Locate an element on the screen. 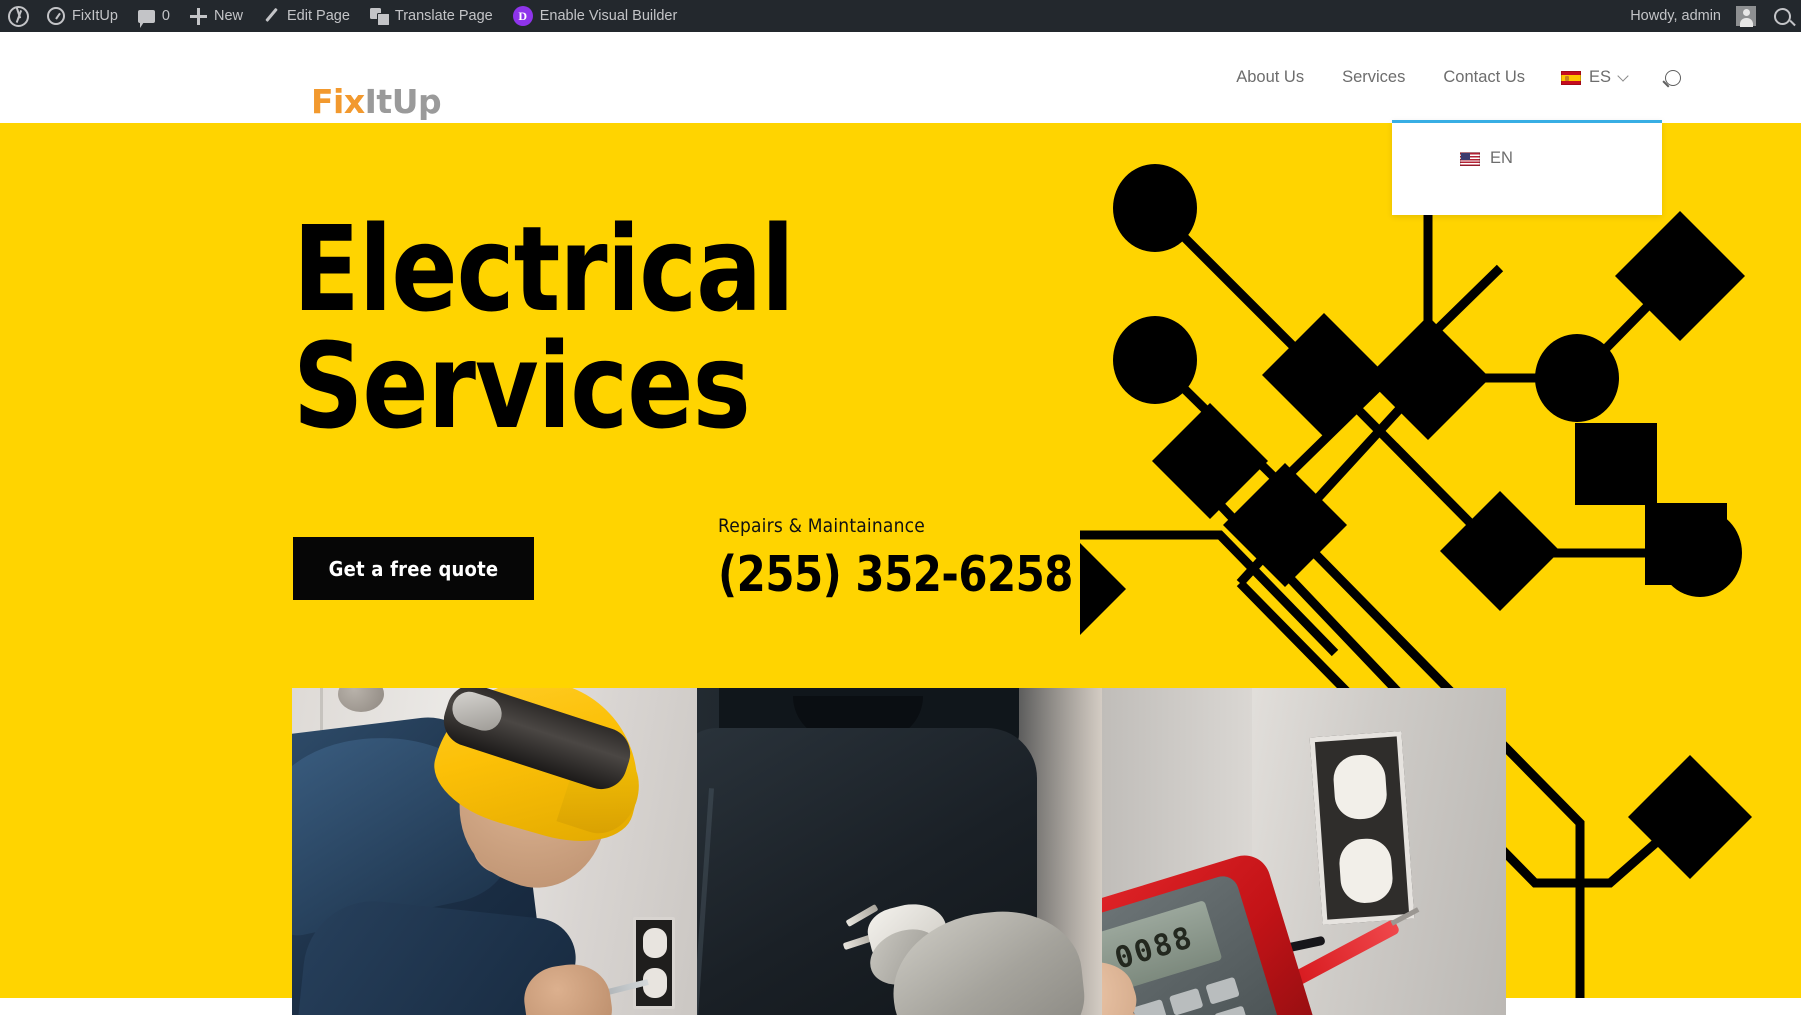  admin-bar-item-new: New is located at coordinates (216, 16).